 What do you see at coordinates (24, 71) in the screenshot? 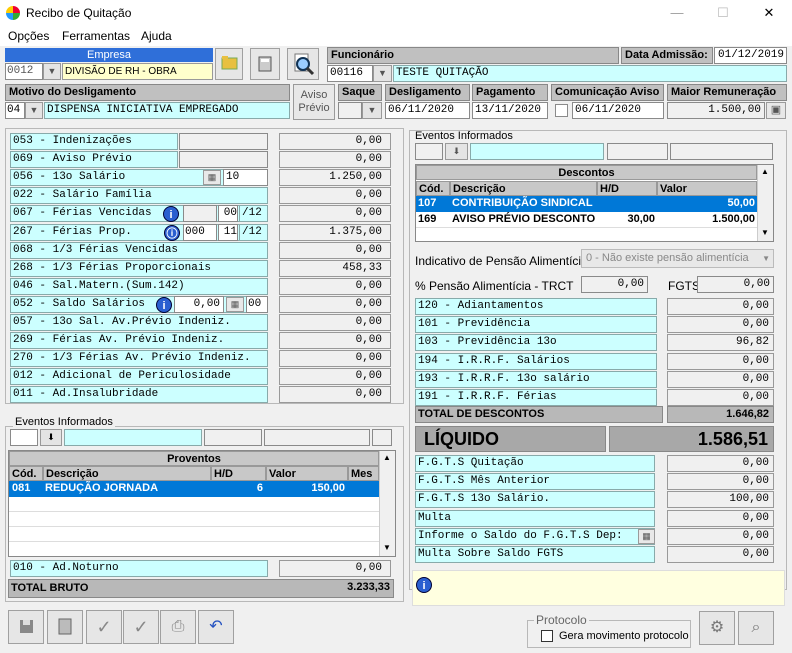
I see `empresa-code-input: 0012` at bounding box center [24, 71].